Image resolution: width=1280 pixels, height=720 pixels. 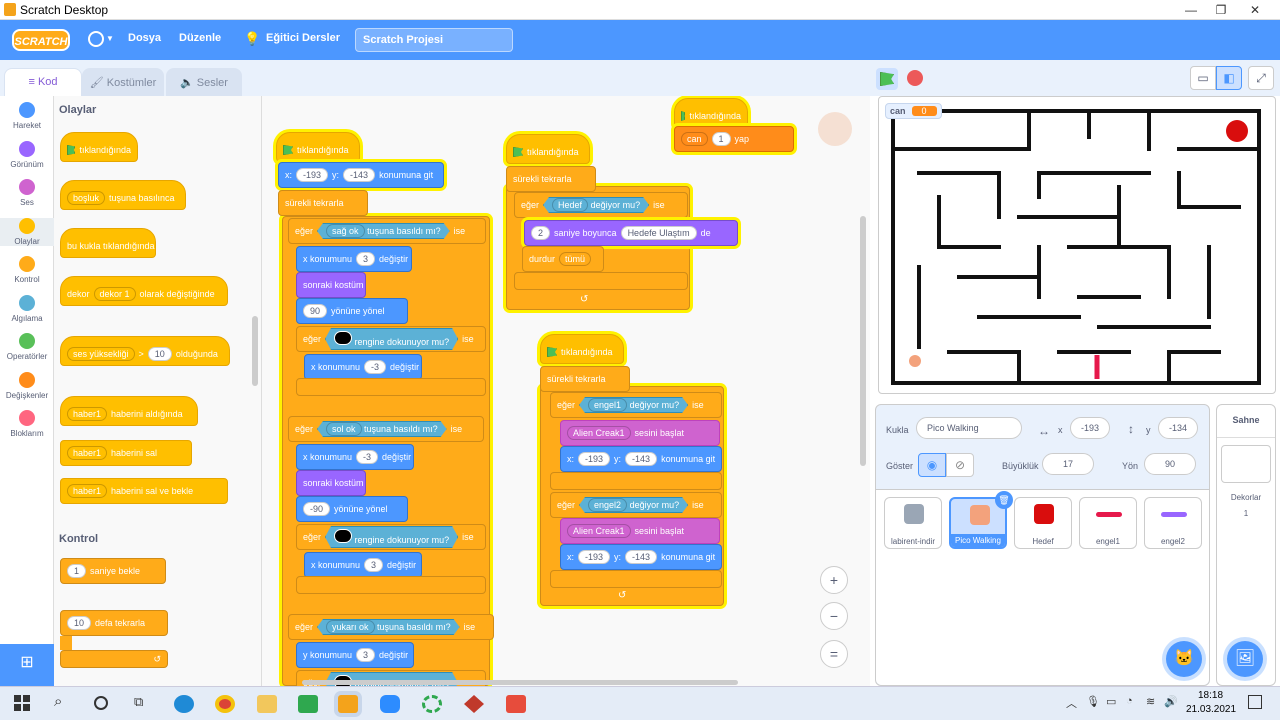 I want to click on if-touching-target-block: eğer Hedef değiyor mu? ise, so click(x=601, y=205).